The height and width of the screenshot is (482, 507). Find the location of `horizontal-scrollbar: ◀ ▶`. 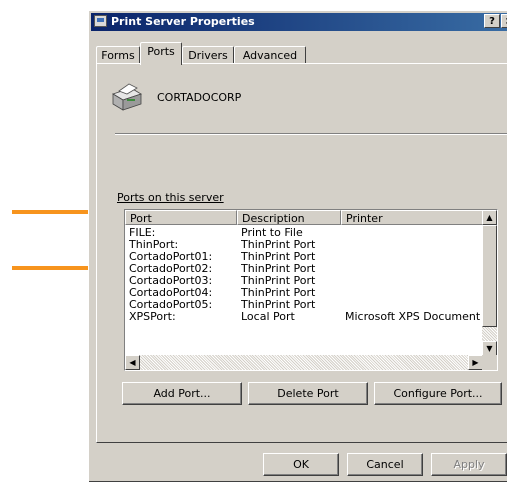

horizontal-scrollbar: ◀ ▶ is located at coordinates (304, 362).